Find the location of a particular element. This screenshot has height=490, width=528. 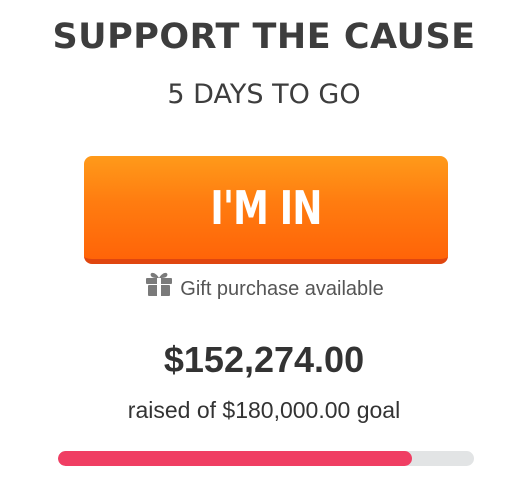

funding-progress-fill is located at coordinates (235, 458).